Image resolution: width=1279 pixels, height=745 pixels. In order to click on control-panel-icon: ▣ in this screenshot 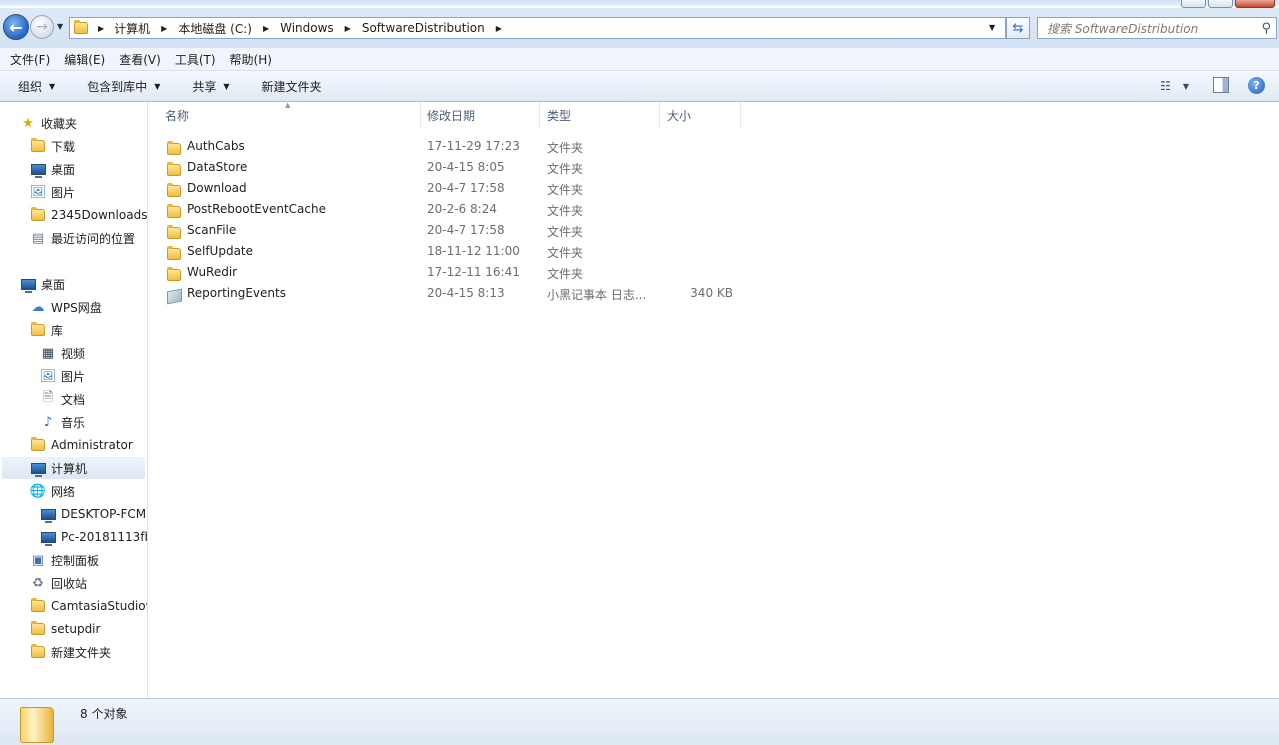, I will do `click(38, 560)`.